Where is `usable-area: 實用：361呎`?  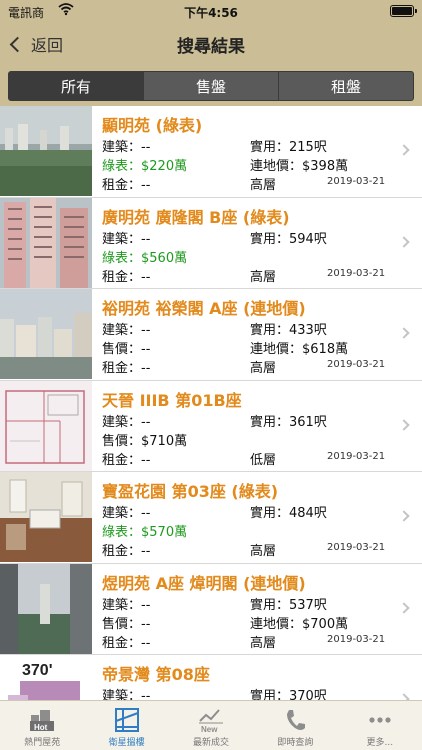
usable-area: 實用：361呎 is located at coordinates (288, 422).